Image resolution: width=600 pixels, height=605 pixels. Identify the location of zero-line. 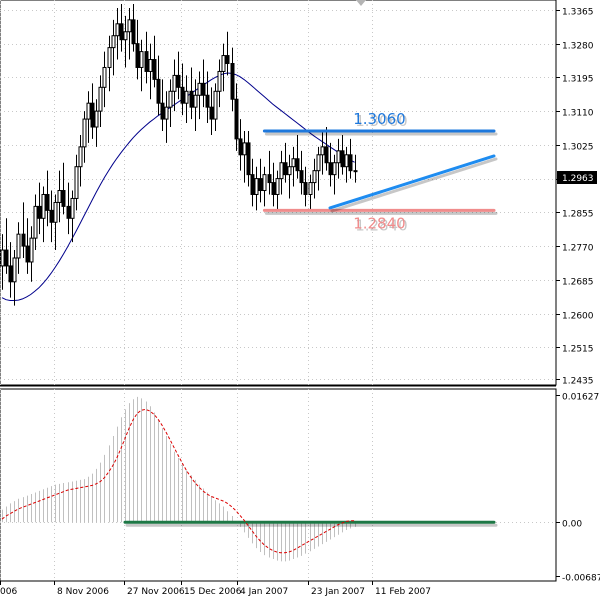
(310, 523).